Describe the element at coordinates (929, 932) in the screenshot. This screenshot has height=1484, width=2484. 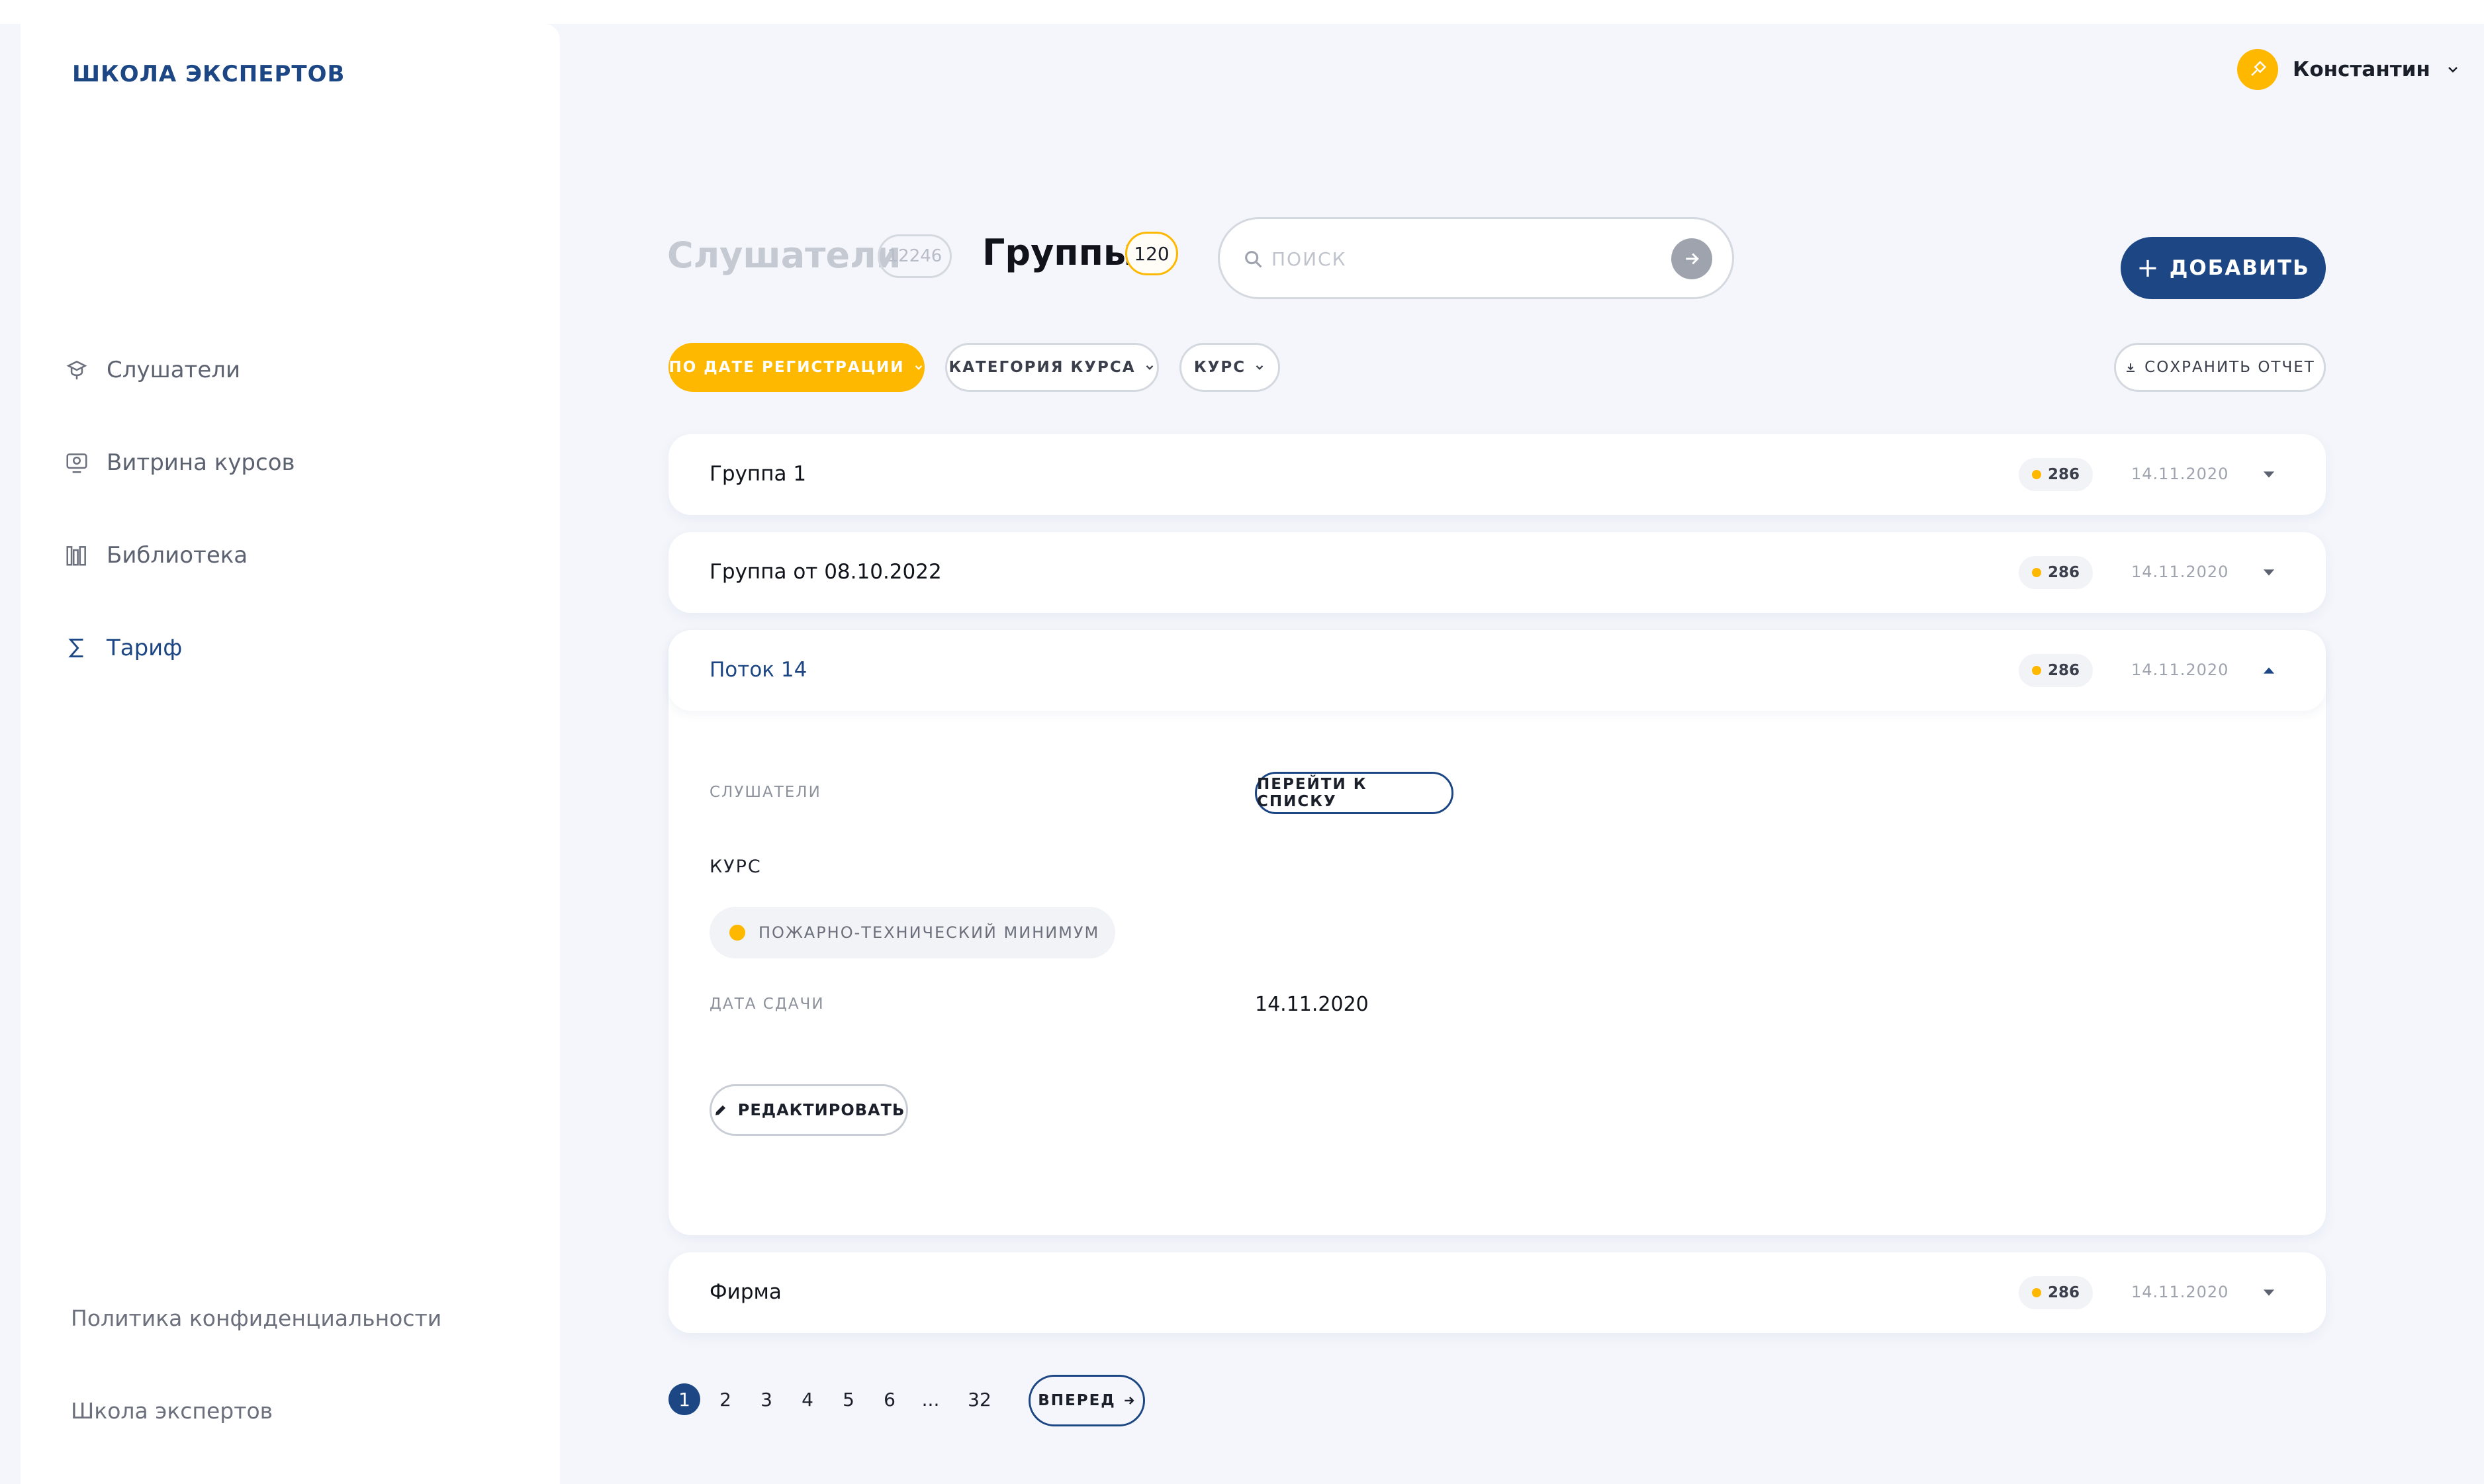
I see `course-name: ПОЖАРНО-ТЕХНИЧЕСКИЙ МИНИМУМ` at that location.